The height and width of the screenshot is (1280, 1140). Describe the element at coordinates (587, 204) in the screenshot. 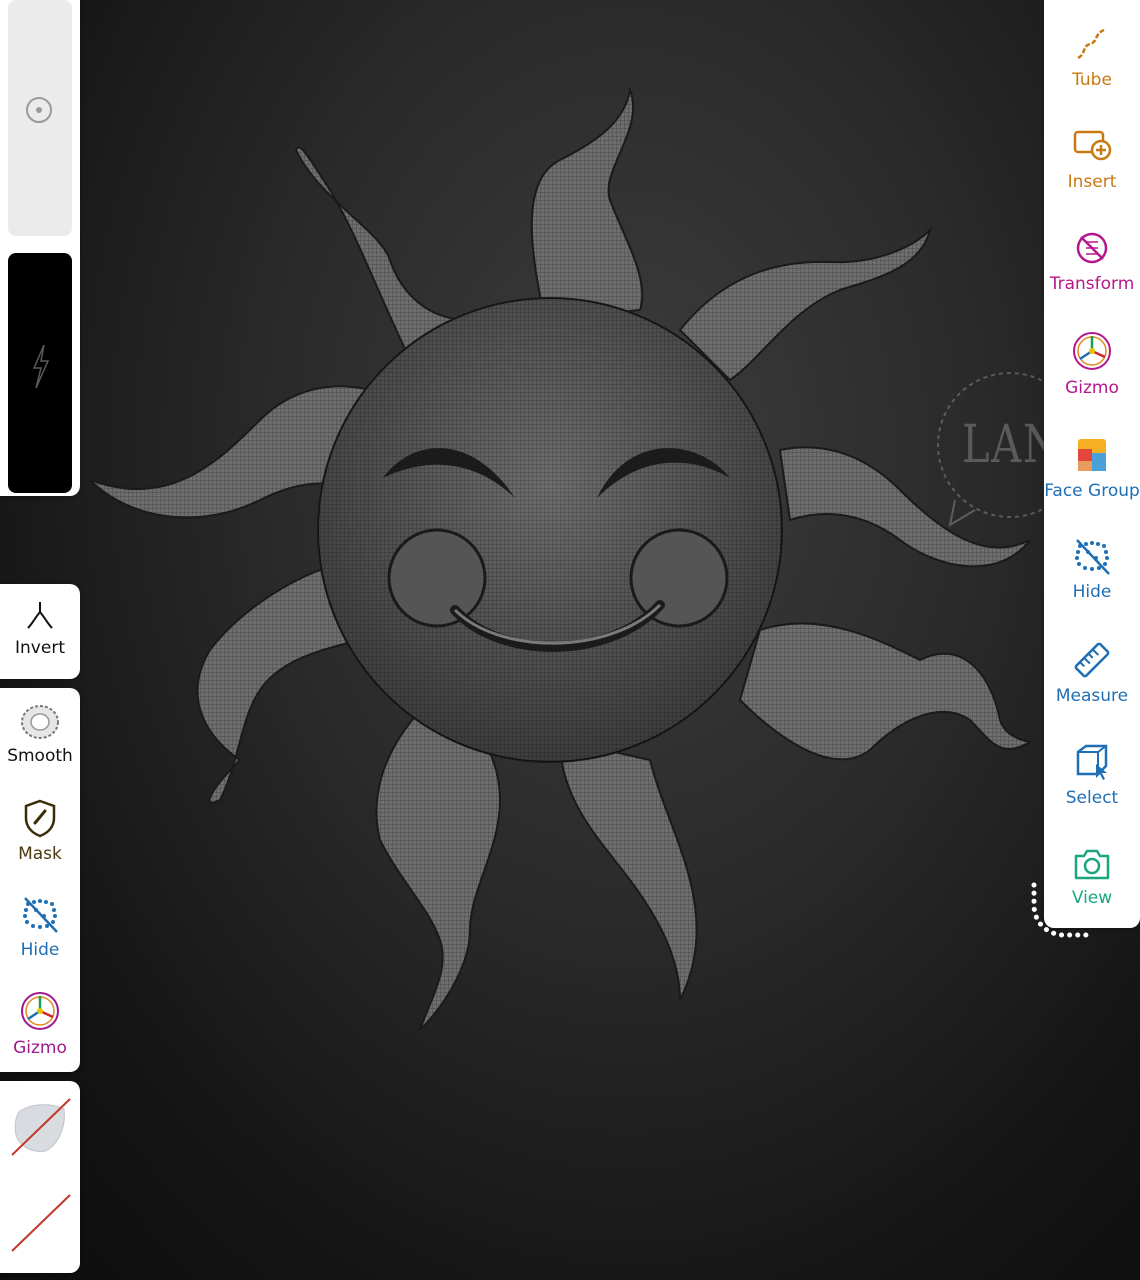

I see `ray-top` at that location.